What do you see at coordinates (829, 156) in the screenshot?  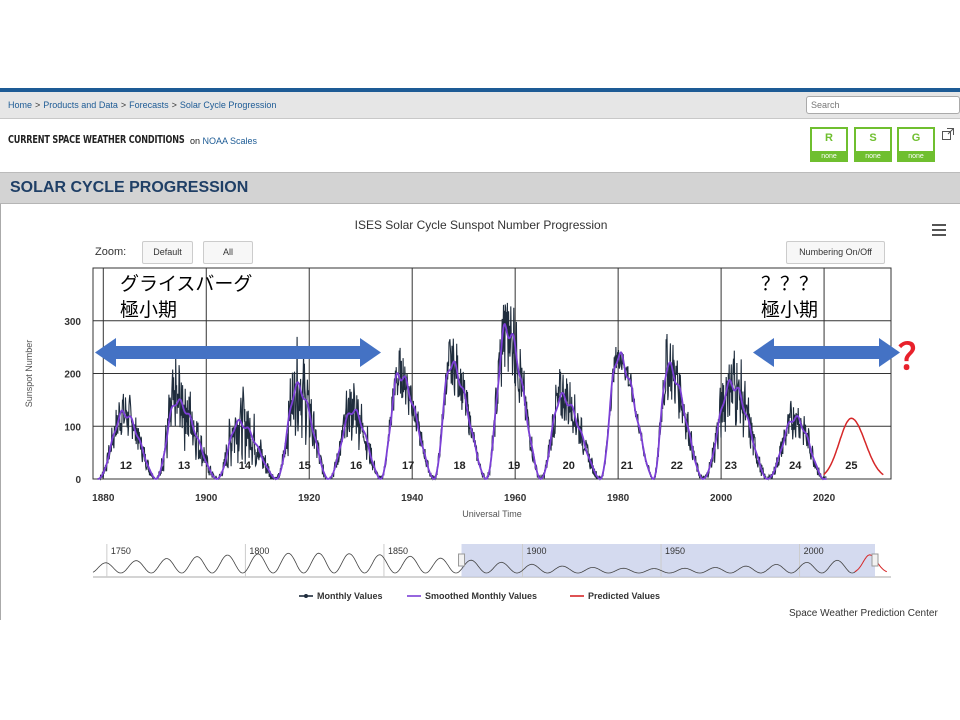 I see `scale-r-status: none` at bounding box center [829, 156].